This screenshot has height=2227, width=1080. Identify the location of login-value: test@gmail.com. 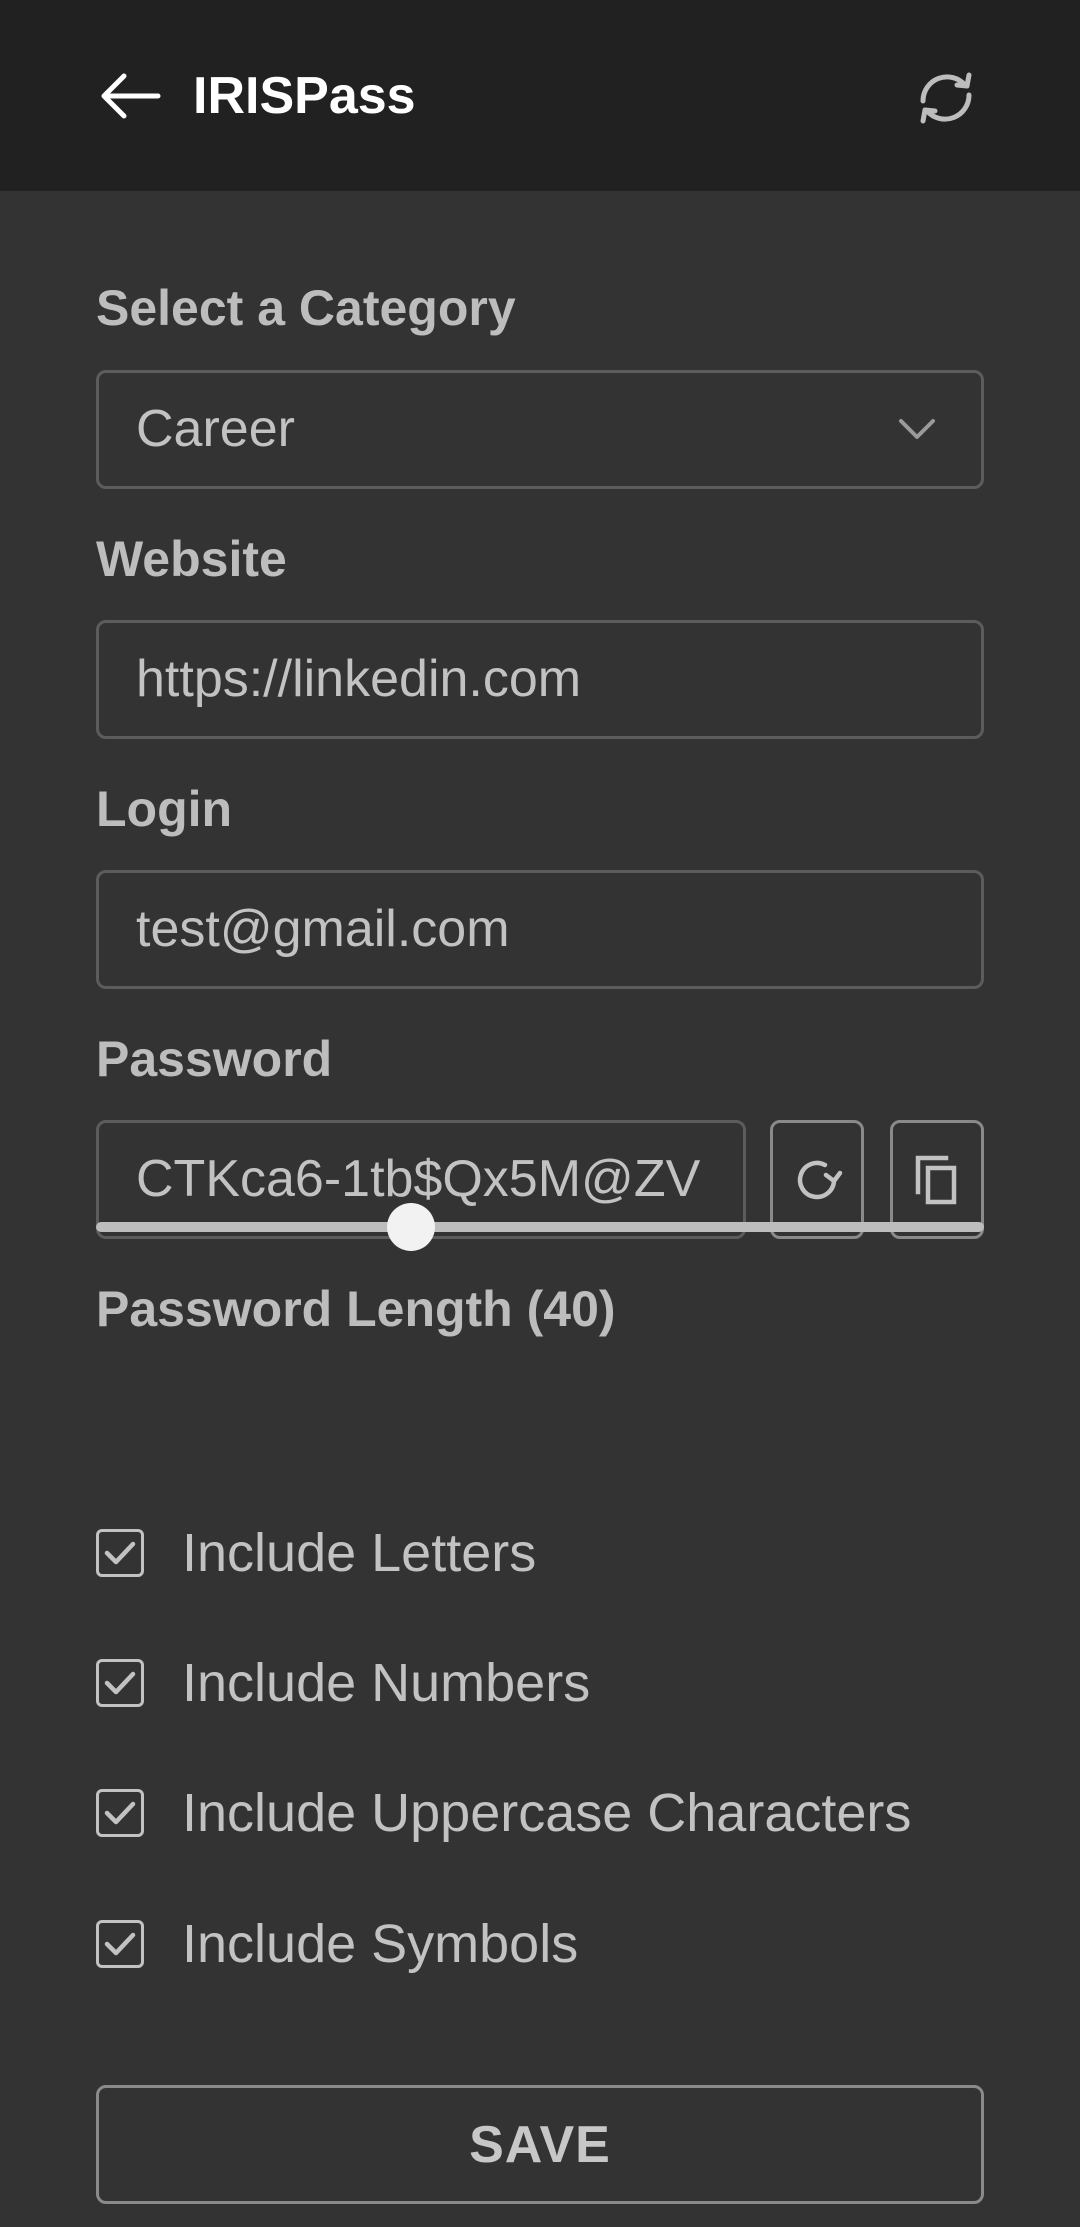
(323, 929).